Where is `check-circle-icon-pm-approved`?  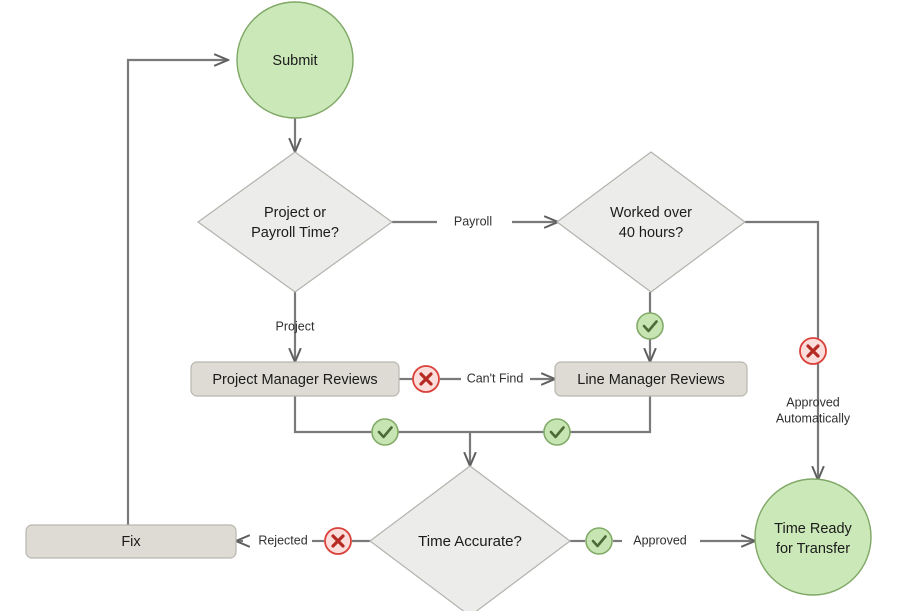 check-circle-icon-pm-approved is located at coordinates (385, 432).